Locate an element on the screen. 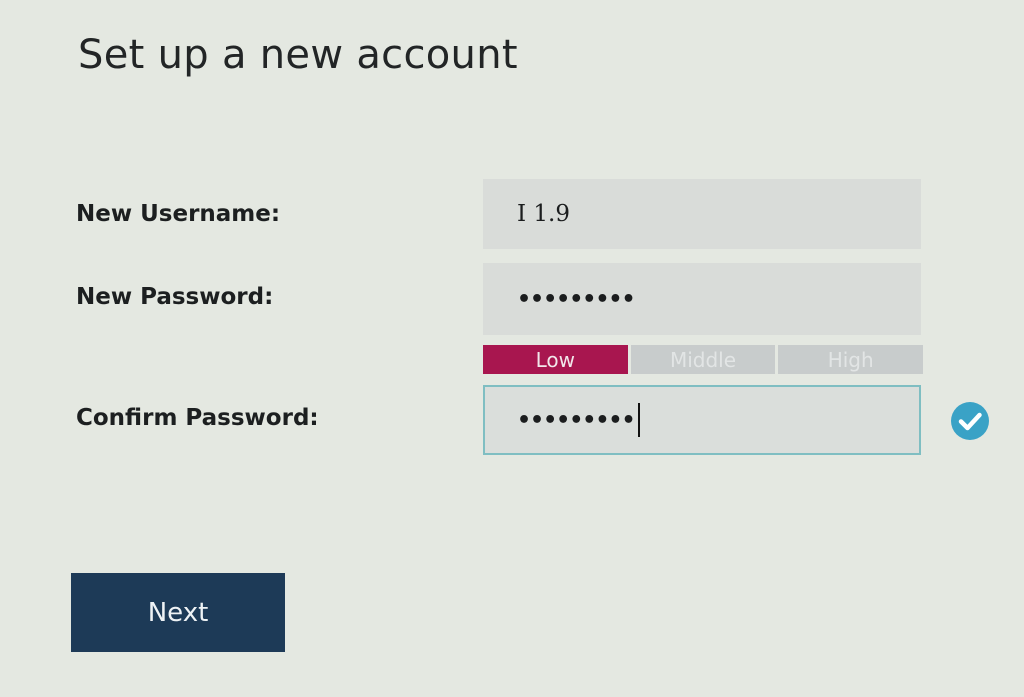  page-title: Set up a new account is located at coordinates (298, 55).